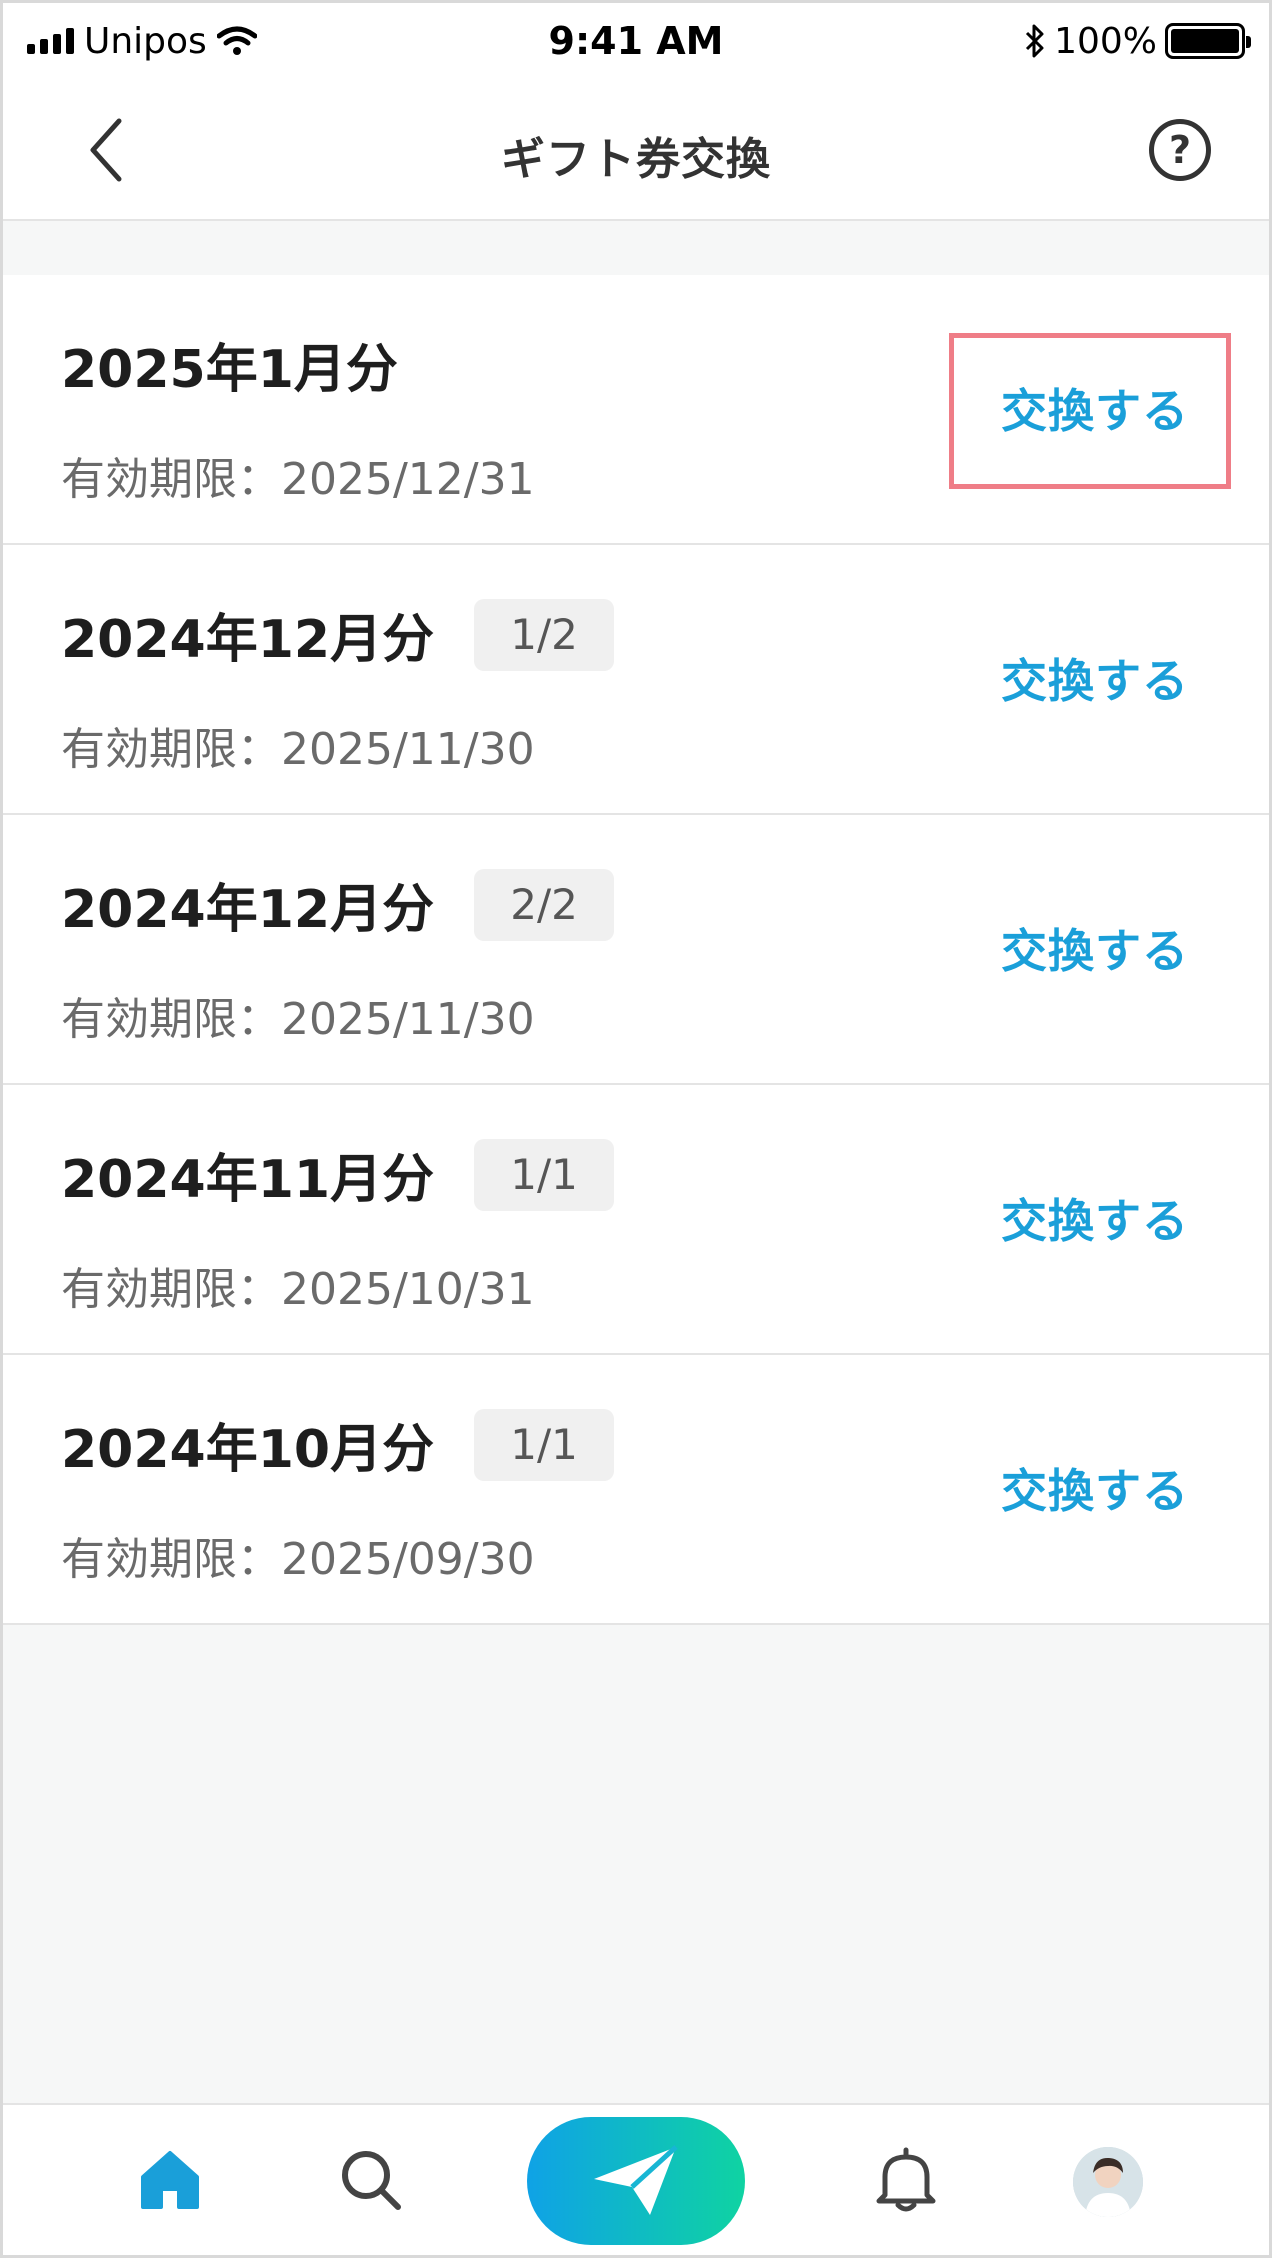 This screenshot has width=1272, height=2258. What do you see at coordinates (906, 2180) in the screenshot?
I see `bell-icon` at bounding box center [906, 2180].